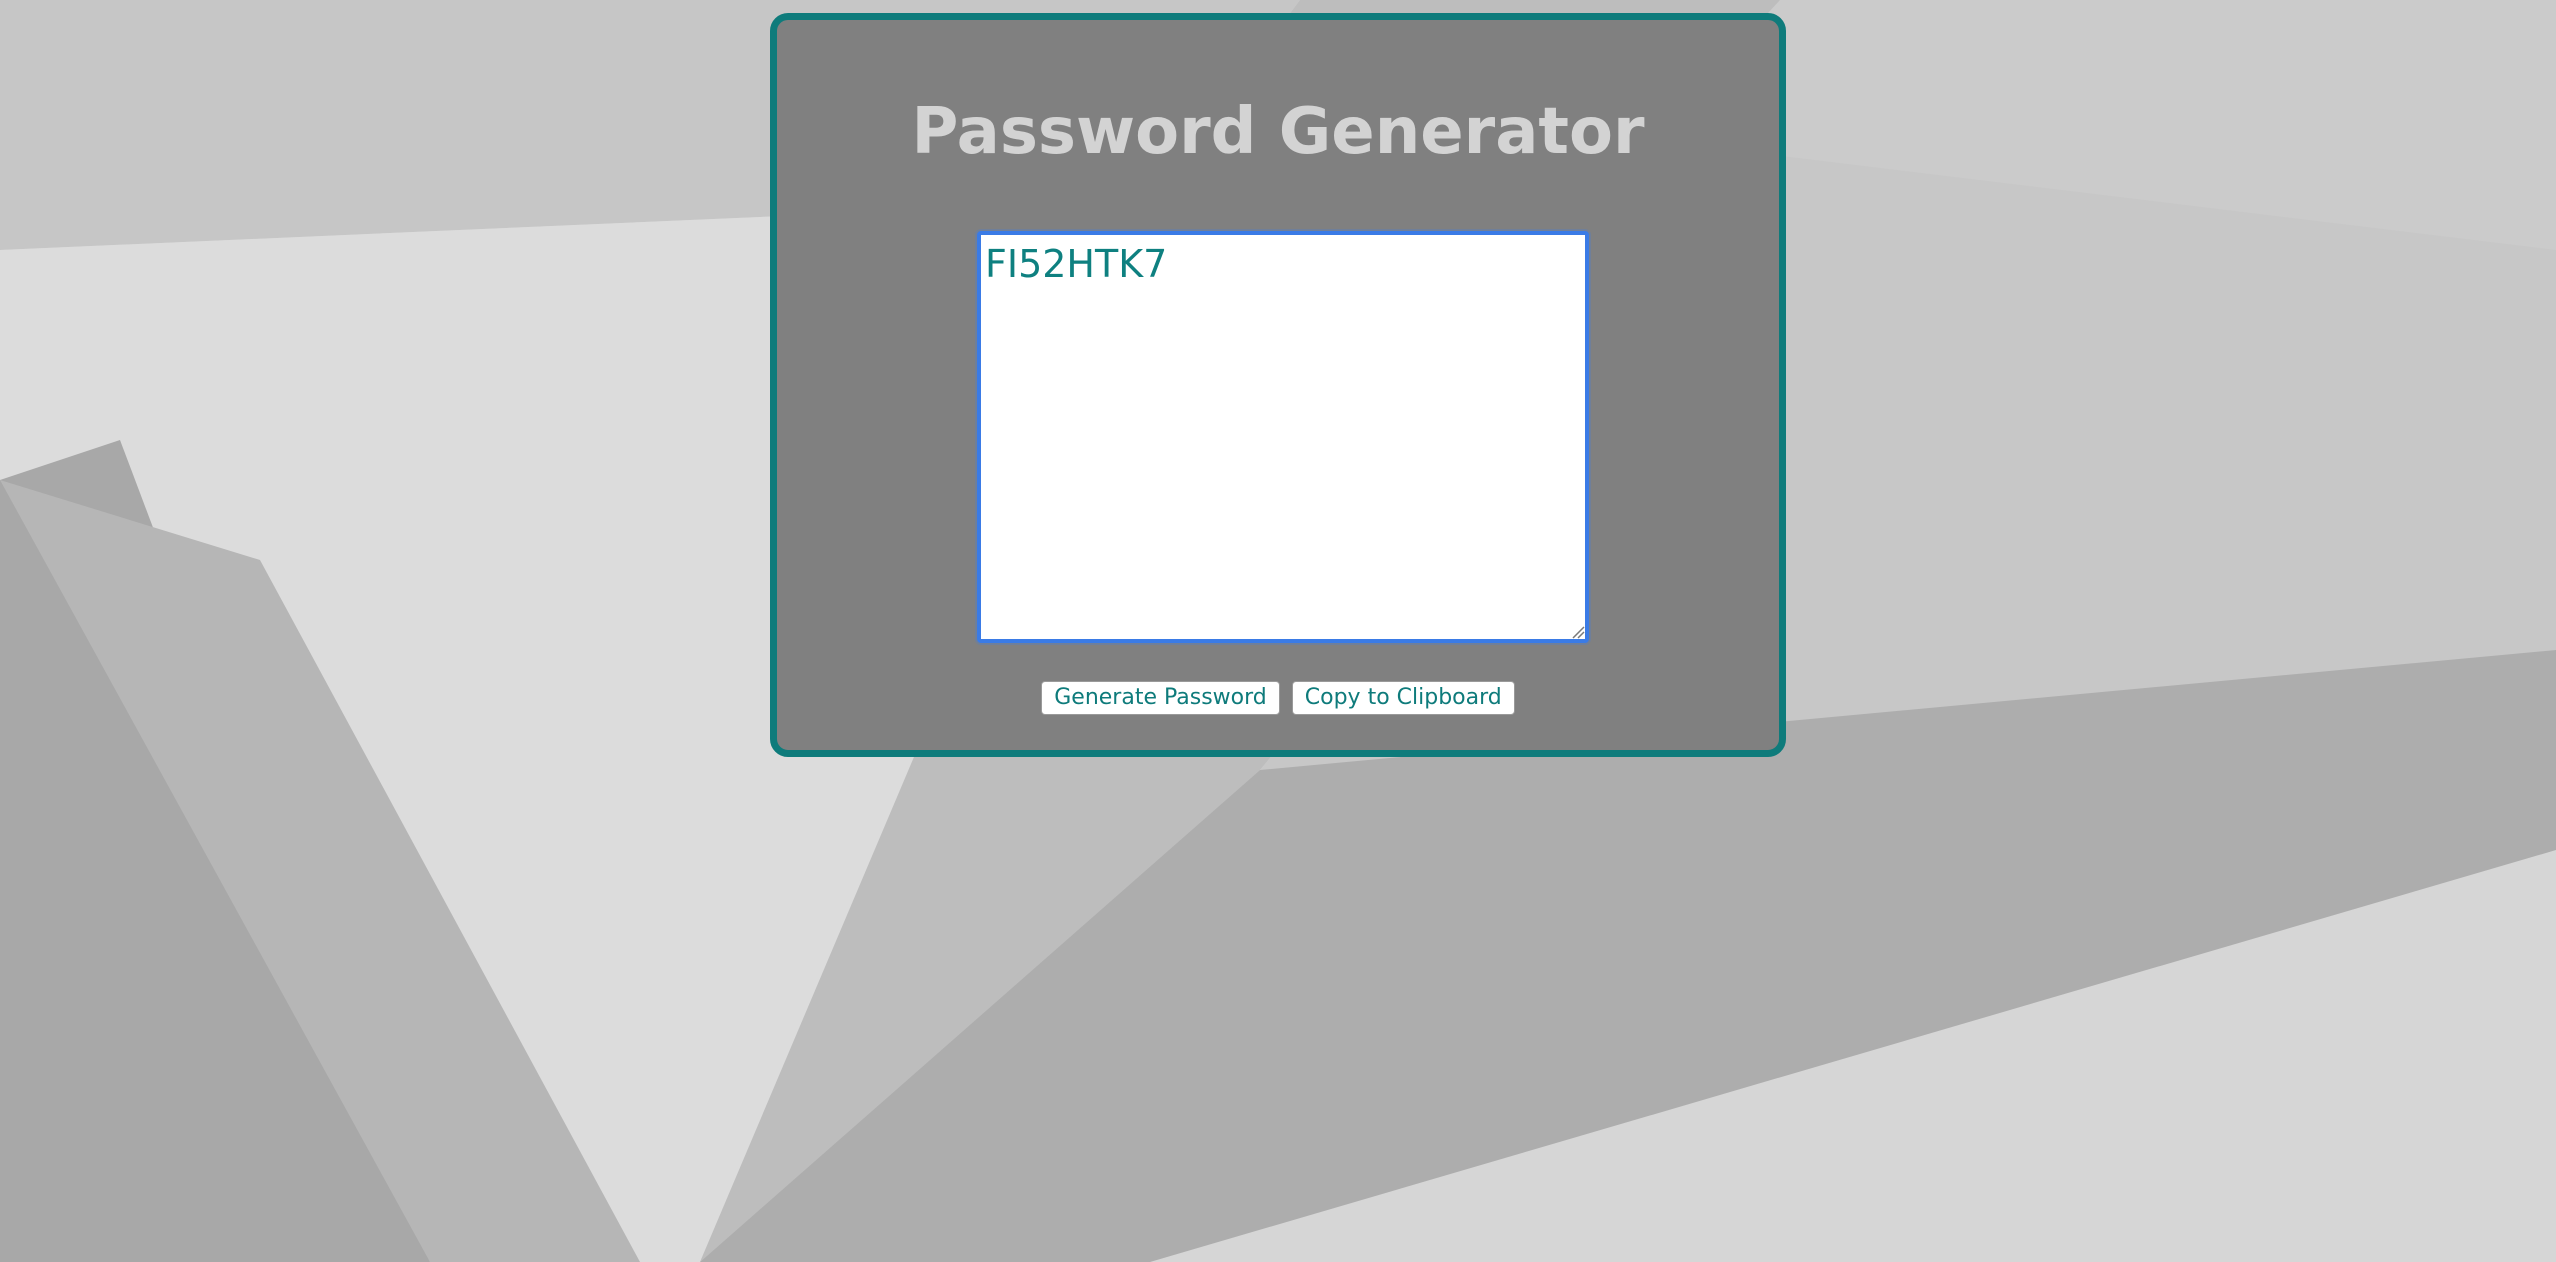  Describe the element at coordinates (1278, 132) in the screenshot. I see `page-title: Password Generator` at that location.